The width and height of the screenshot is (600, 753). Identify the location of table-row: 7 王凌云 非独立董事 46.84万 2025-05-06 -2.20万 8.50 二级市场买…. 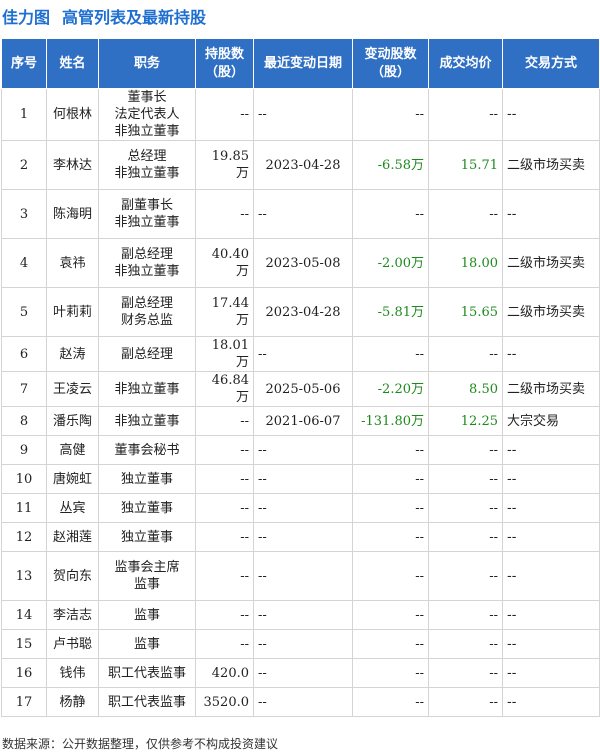
(300, 389).